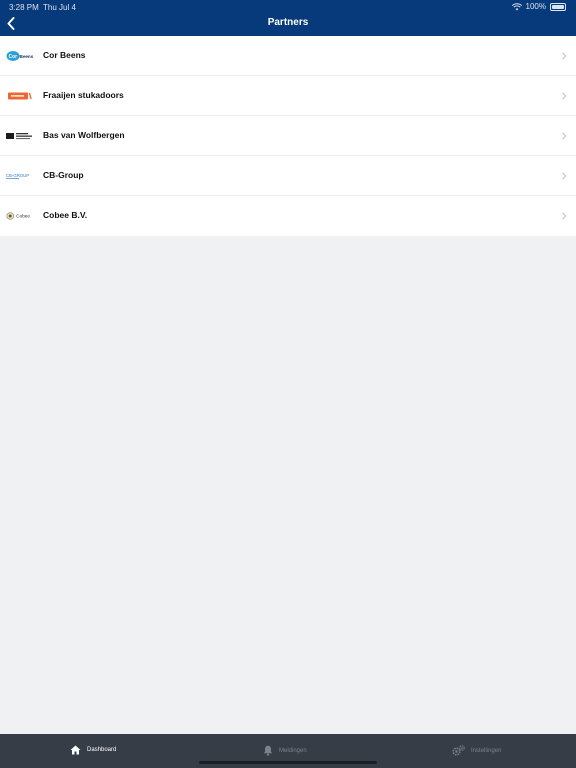  I want to click on partner-name: Cor Beens, so click(64, 55).